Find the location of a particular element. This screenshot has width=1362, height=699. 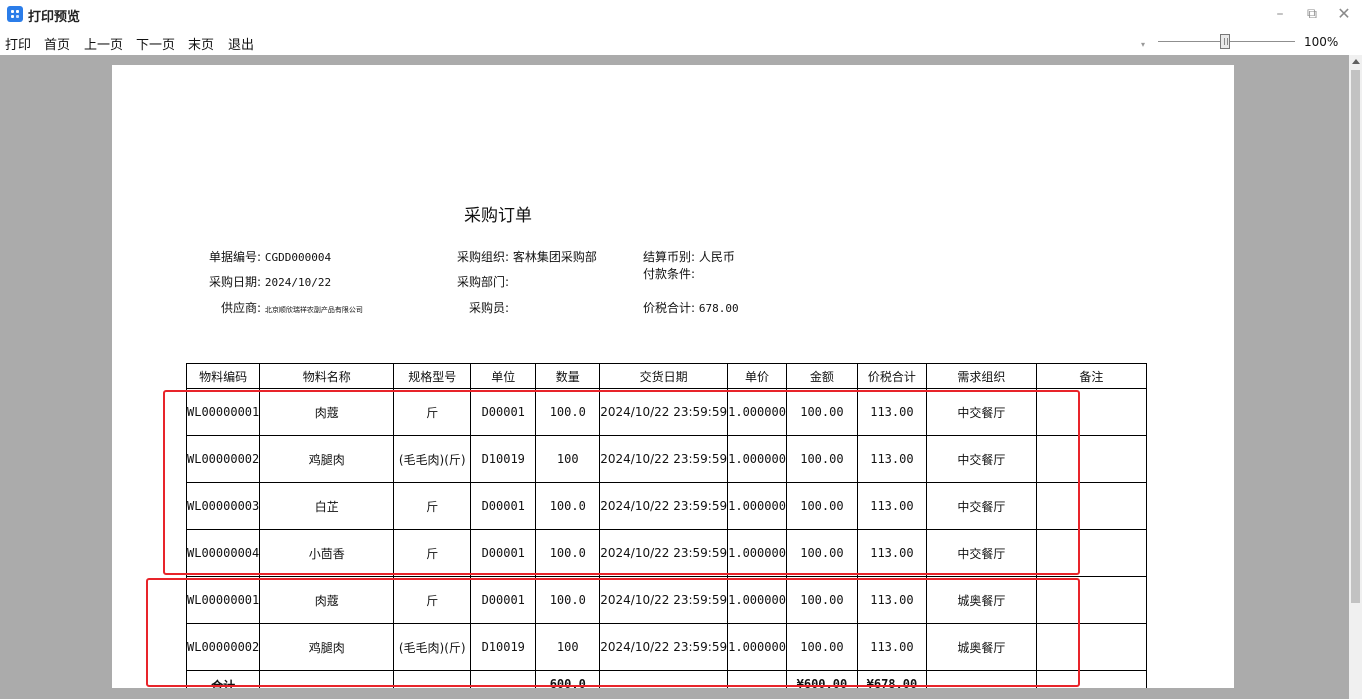

purchase-org-field: 采购组织: 客林集团采购部 is located at coordinates (527, 257).